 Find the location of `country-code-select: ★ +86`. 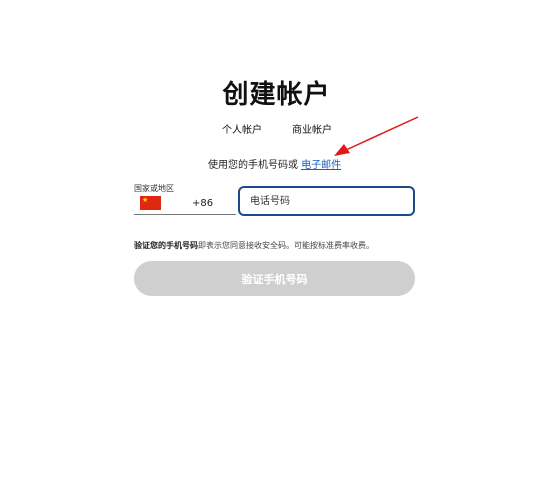

country-code-select: ★ +86 is located at coordinates (185, 204).